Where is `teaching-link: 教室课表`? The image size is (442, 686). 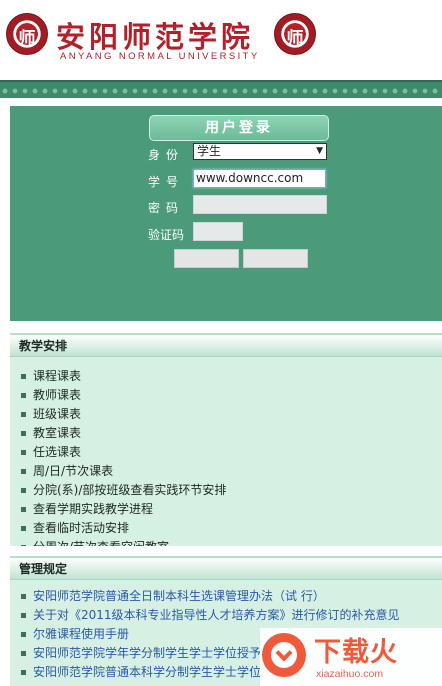 teaching-link: 教室课表 is located at coordinates (231, 433).